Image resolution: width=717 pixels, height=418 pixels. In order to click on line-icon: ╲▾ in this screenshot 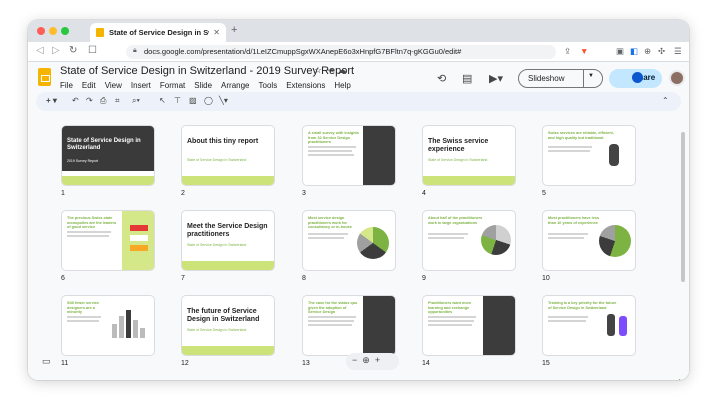, I will do `click(223, 100)`.